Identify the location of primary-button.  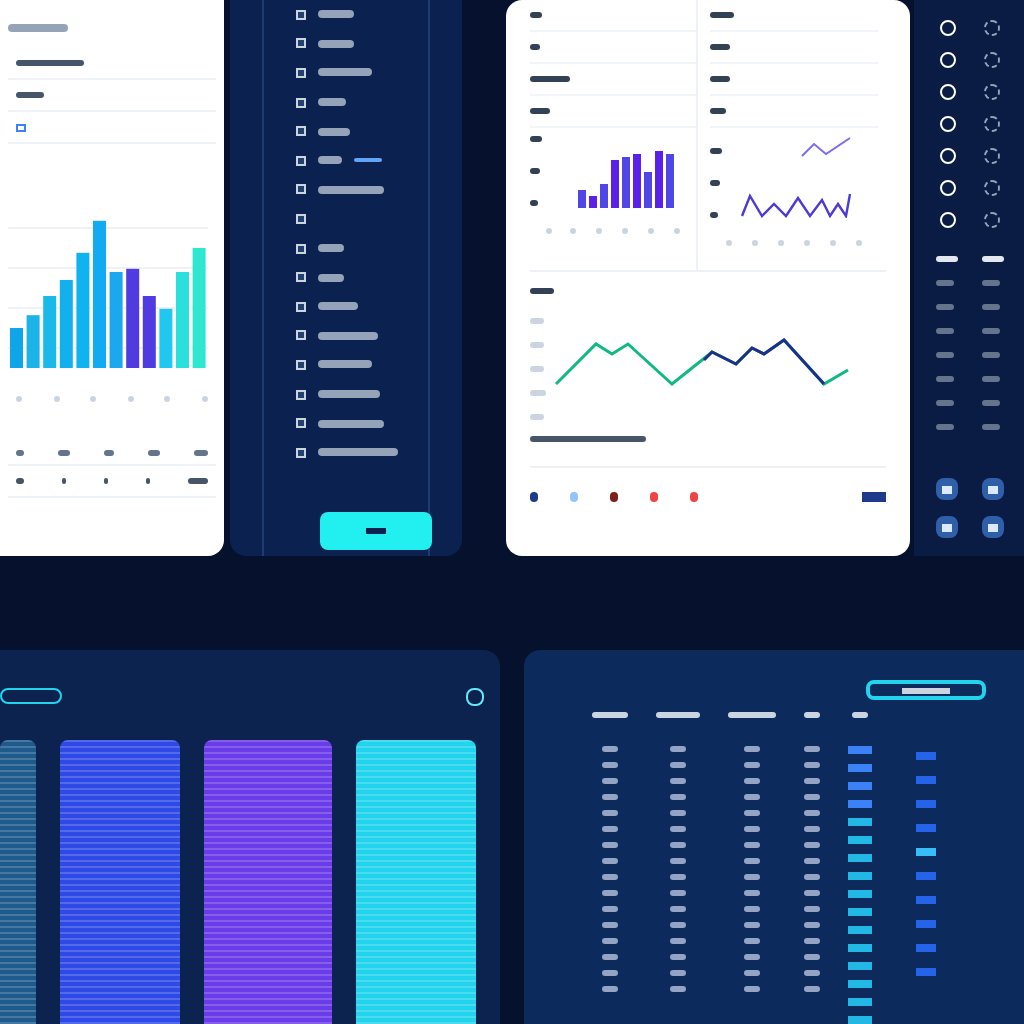
(375, 530).